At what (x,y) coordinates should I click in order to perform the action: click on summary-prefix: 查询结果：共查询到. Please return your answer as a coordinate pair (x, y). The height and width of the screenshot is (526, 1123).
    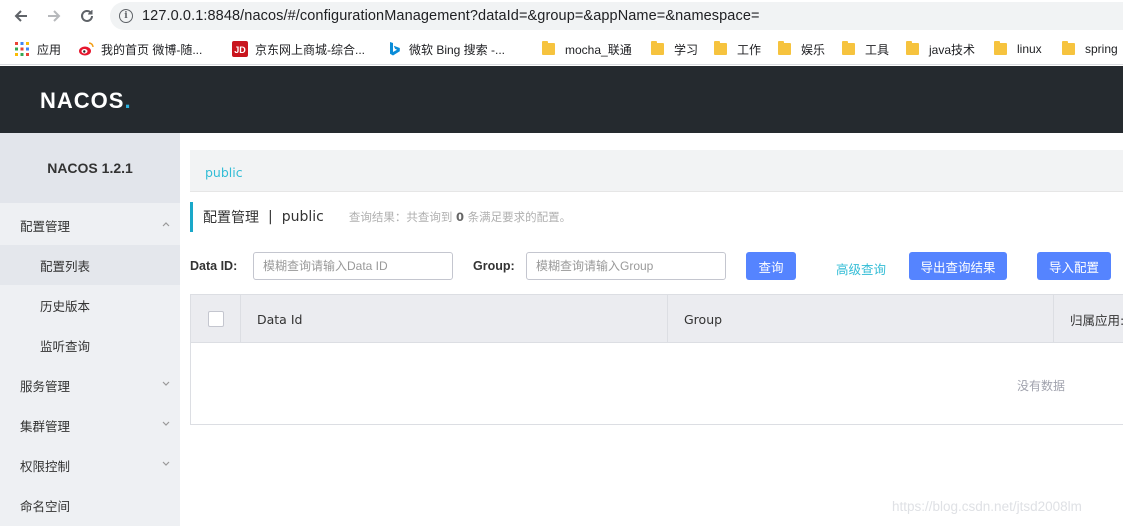
    Looking at the image, I should click on (400, 217).